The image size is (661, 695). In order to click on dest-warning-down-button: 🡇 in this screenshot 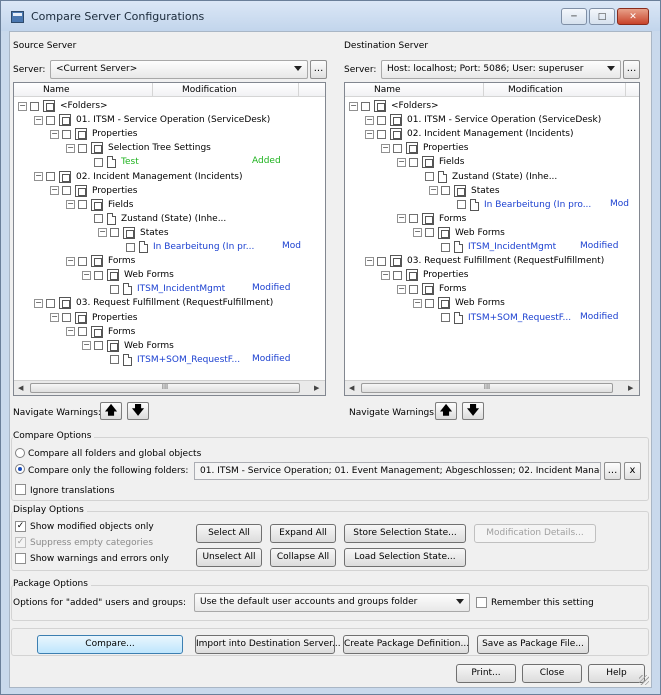, I will do `click(473, 411)`.